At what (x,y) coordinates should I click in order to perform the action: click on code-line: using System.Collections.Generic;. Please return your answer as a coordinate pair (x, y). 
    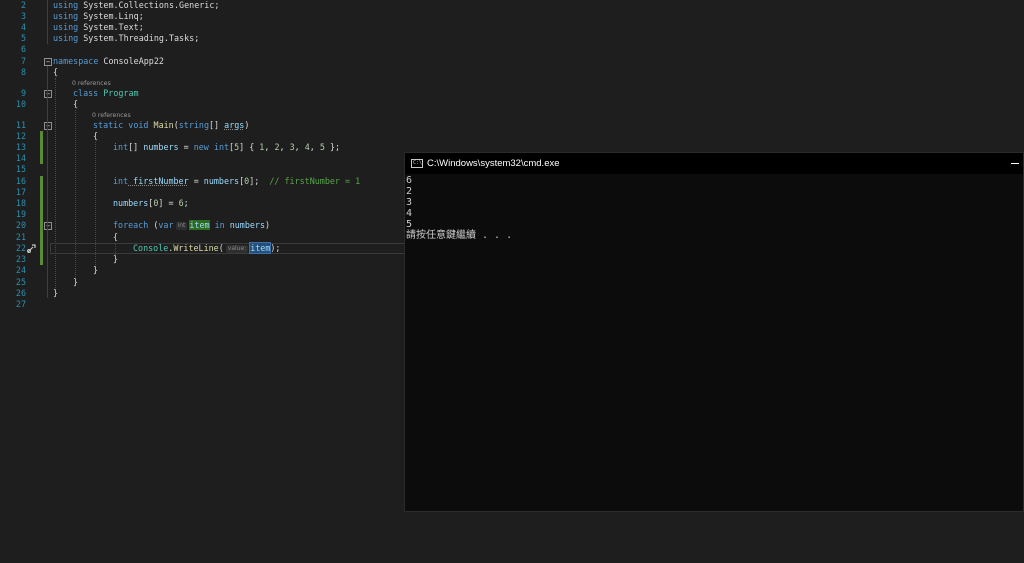
    Looking at the image, I should click on (136, 5).